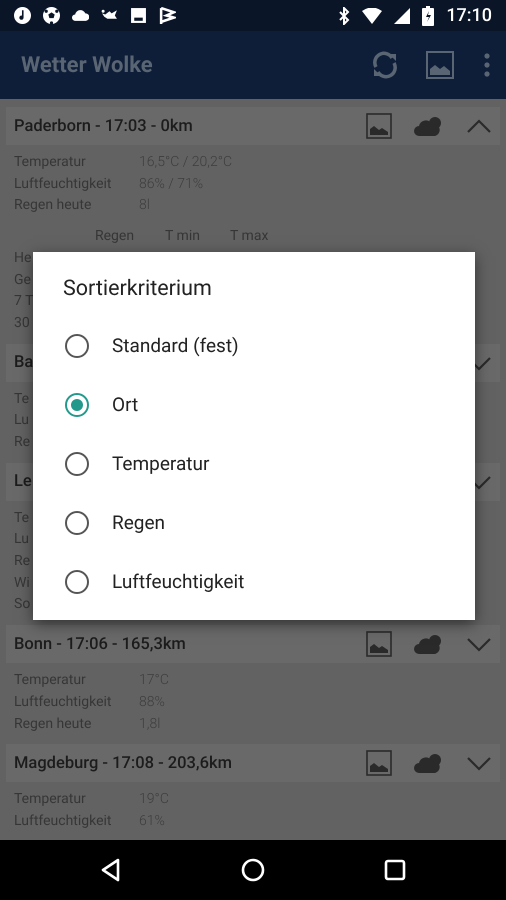  What do you see at coordinates (487, 65) in the screenshot?
I see `more-options-icon` at bounding box center [487, 65].